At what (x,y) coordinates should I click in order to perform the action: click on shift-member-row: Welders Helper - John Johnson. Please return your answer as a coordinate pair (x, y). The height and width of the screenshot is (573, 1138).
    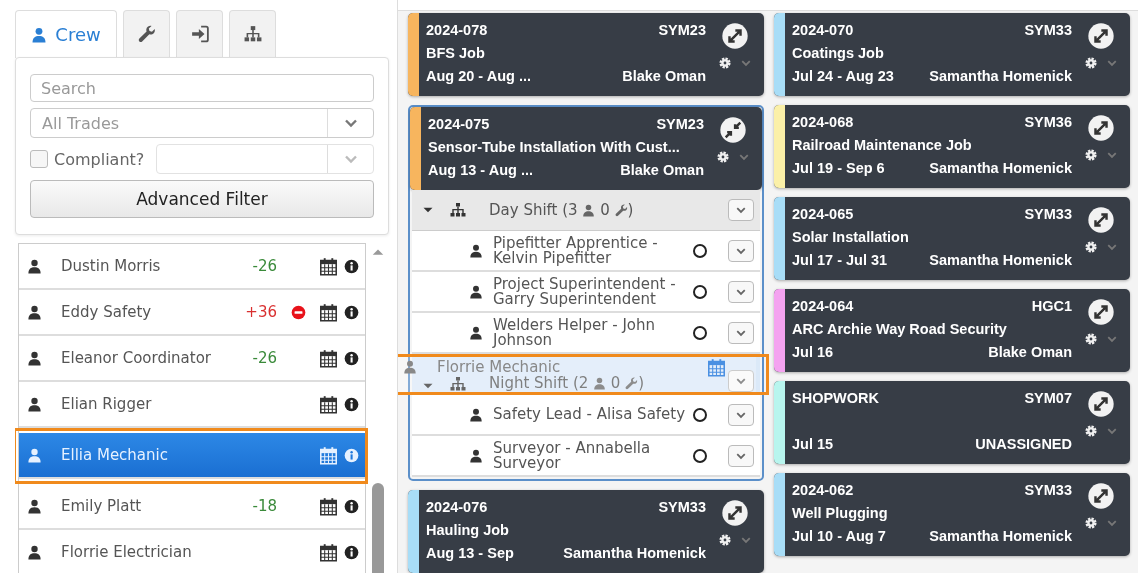
    Looking at the image, I should click on (586, 333).